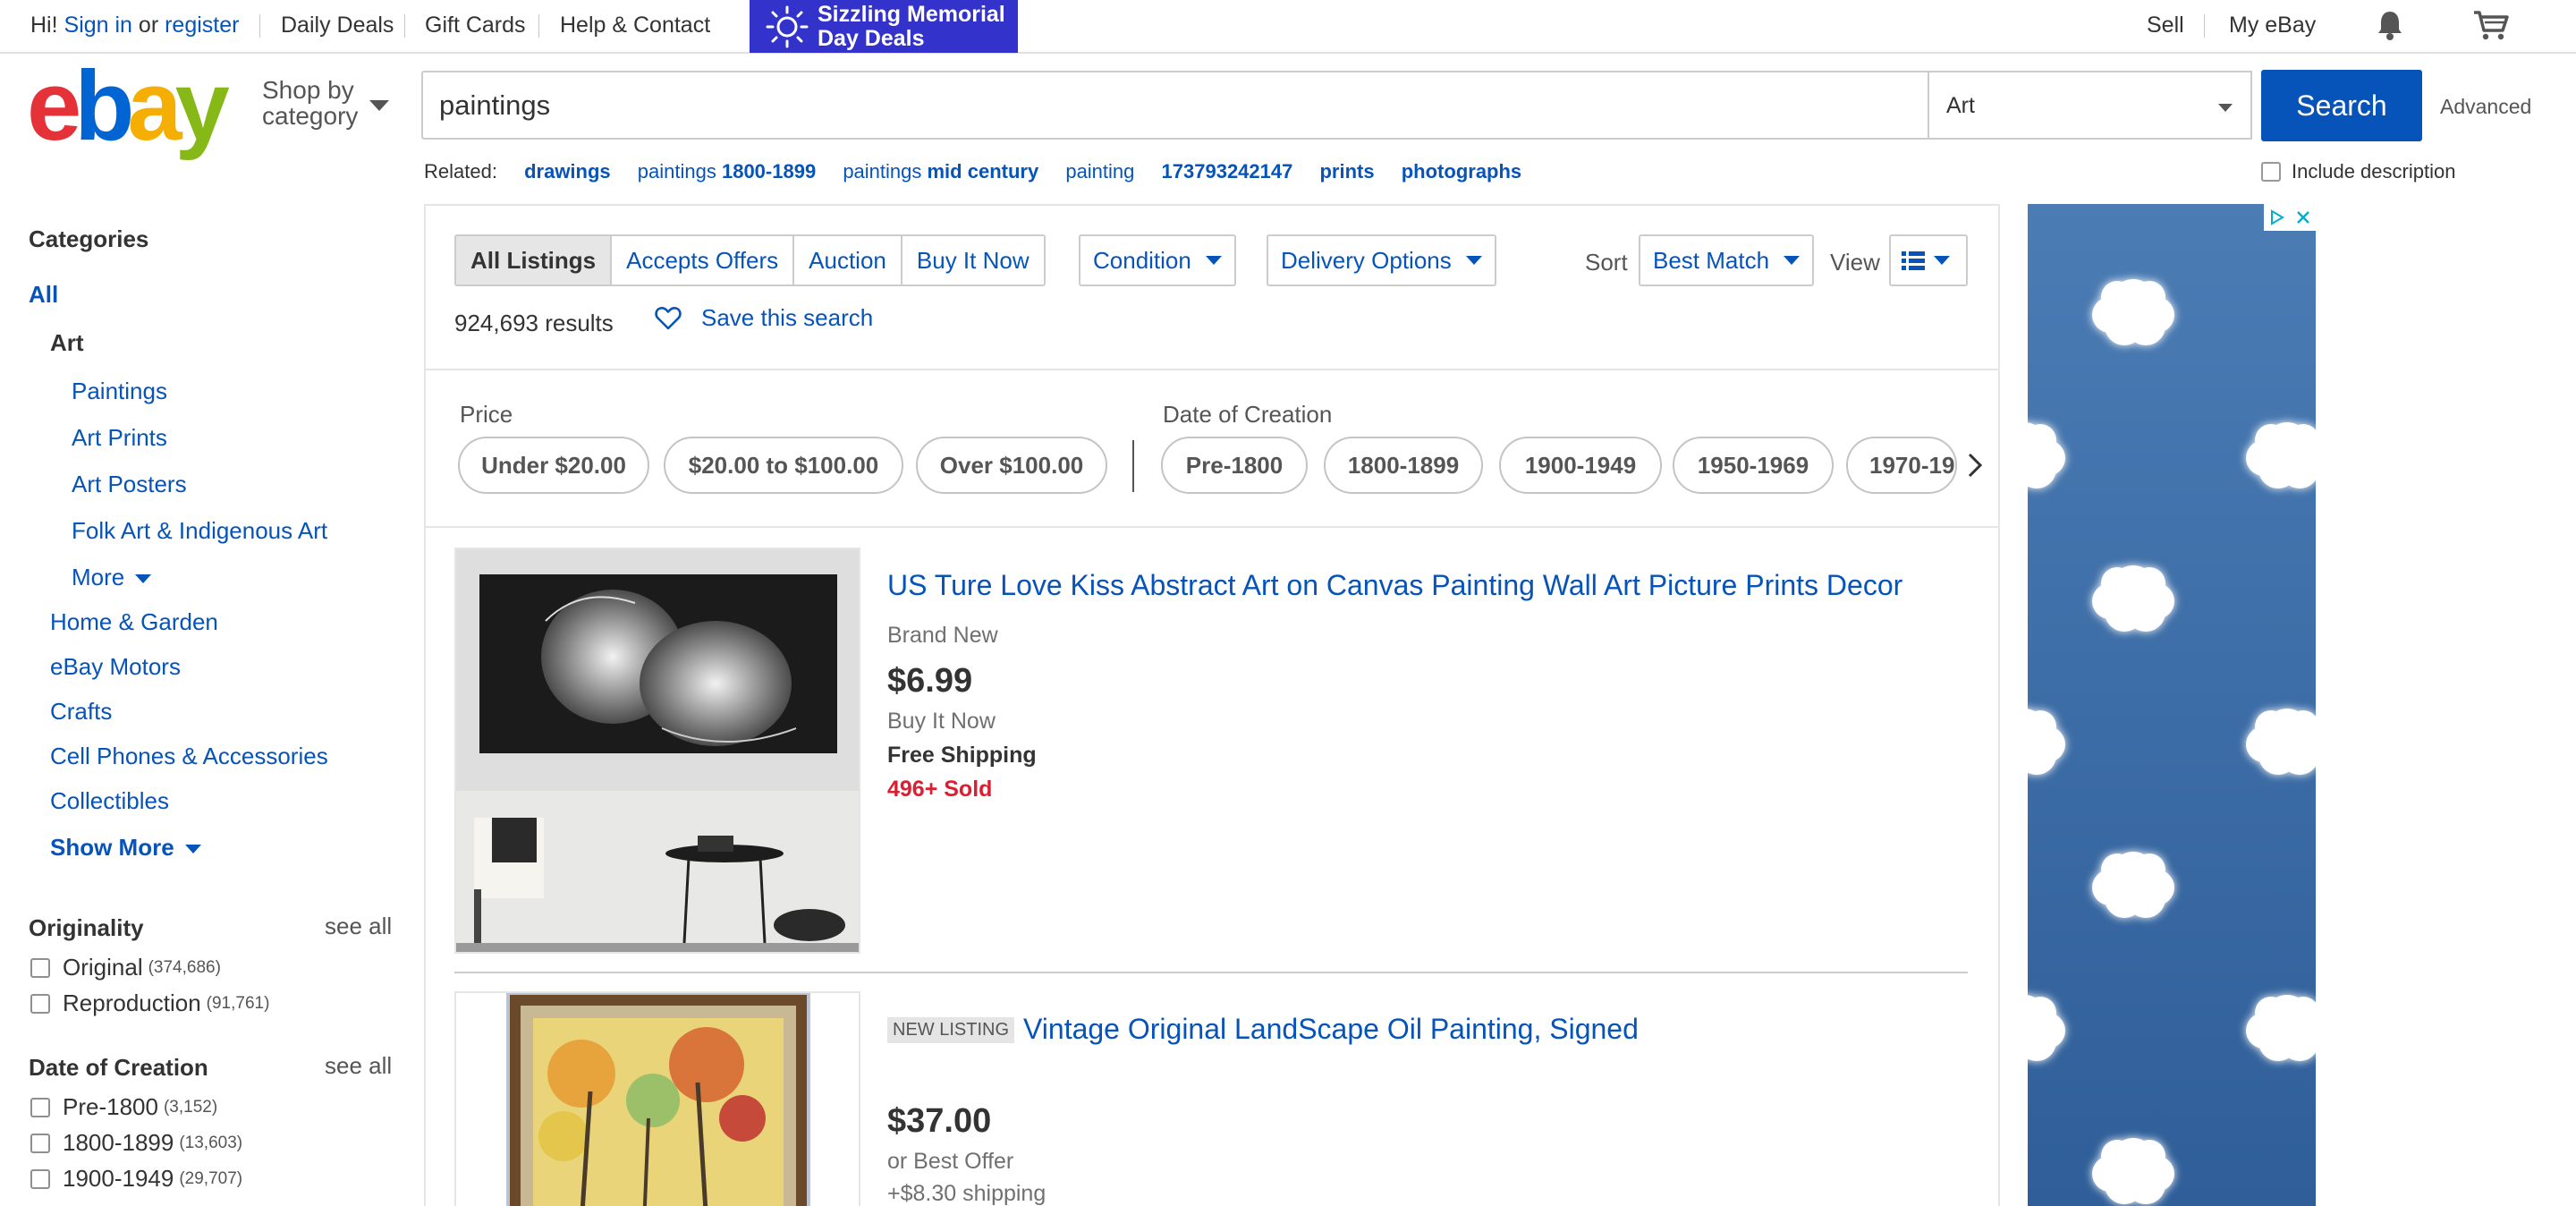  I want to click on category-folk-art: Folk Art & Indigenous Art, so click(199, 531).